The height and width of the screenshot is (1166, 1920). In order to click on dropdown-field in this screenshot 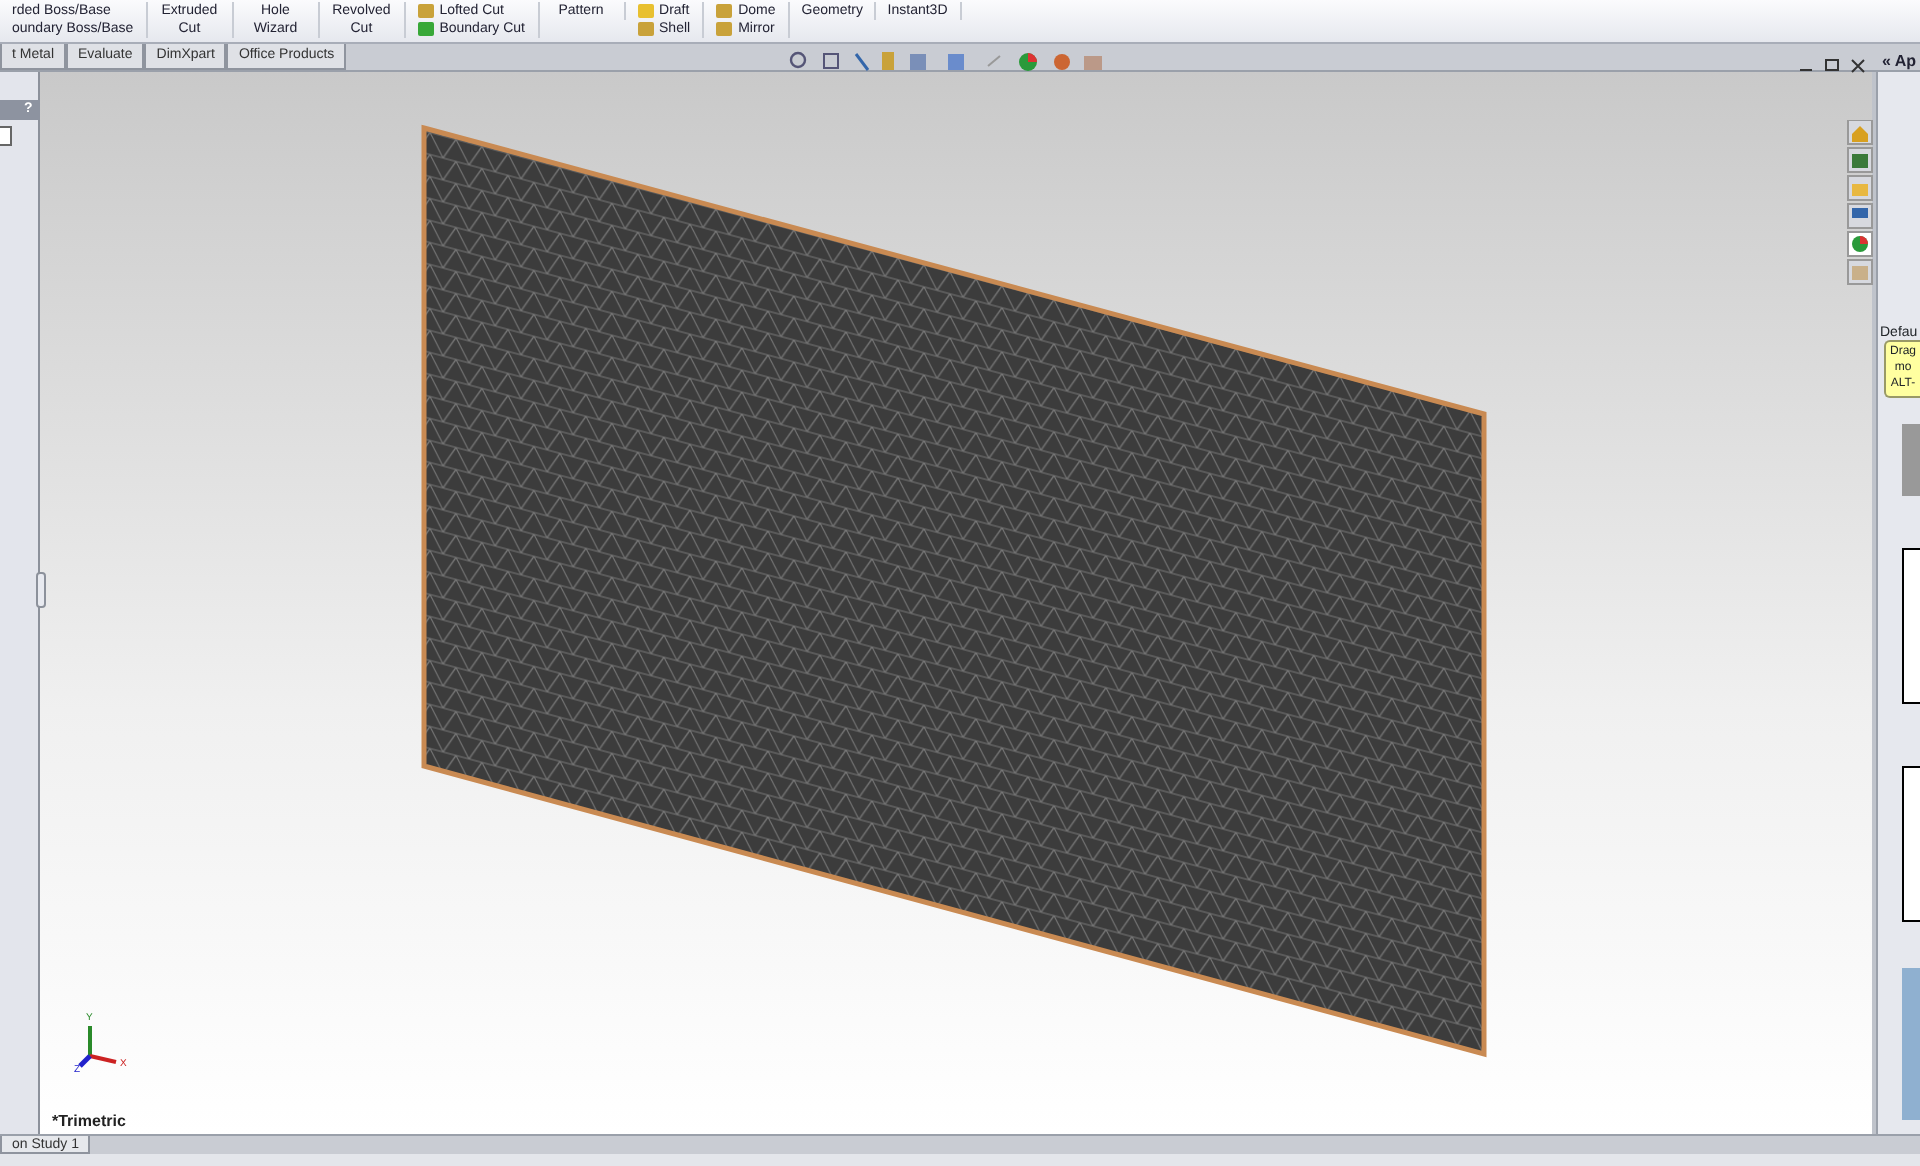, I will do `click(6, 136)`.